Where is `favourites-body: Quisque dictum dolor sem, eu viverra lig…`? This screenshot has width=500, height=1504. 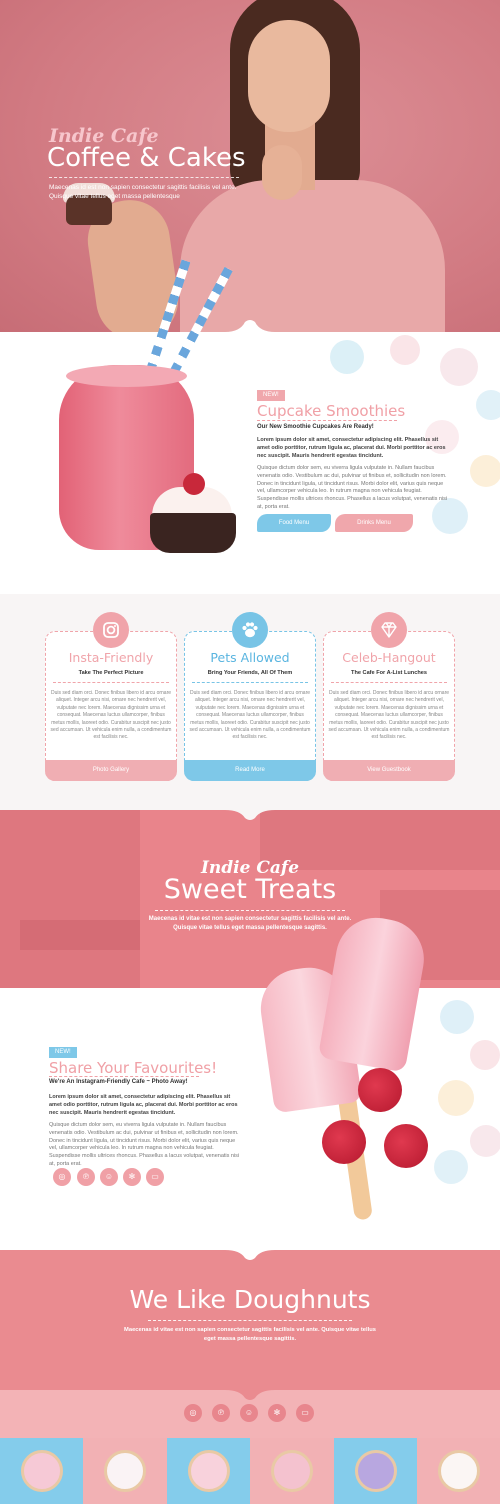
favourites-body: Quisque dictum dolor sem, eu viverra lig… is located at coordinates (144, 1144).